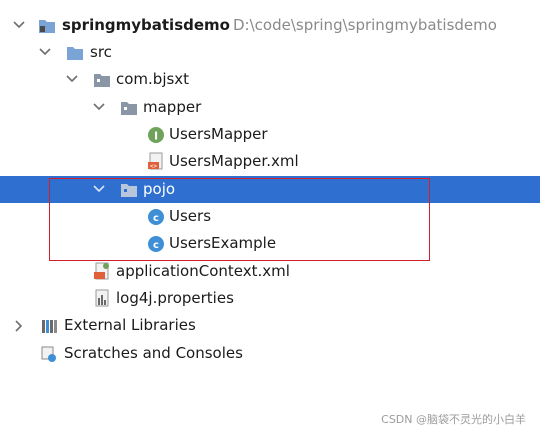  I want to click on tree-row-users-mapper-xml: <> UsersMapper.xml, so click(270, 161).